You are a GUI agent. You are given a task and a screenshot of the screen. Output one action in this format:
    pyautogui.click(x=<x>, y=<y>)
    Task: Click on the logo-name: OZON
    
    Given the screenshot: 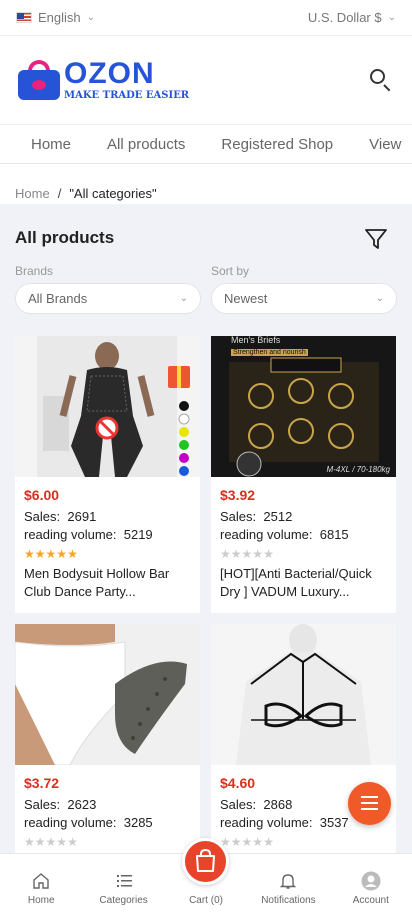 What is the action you would take?
    pyautogui.click(x=109, y=73)
    